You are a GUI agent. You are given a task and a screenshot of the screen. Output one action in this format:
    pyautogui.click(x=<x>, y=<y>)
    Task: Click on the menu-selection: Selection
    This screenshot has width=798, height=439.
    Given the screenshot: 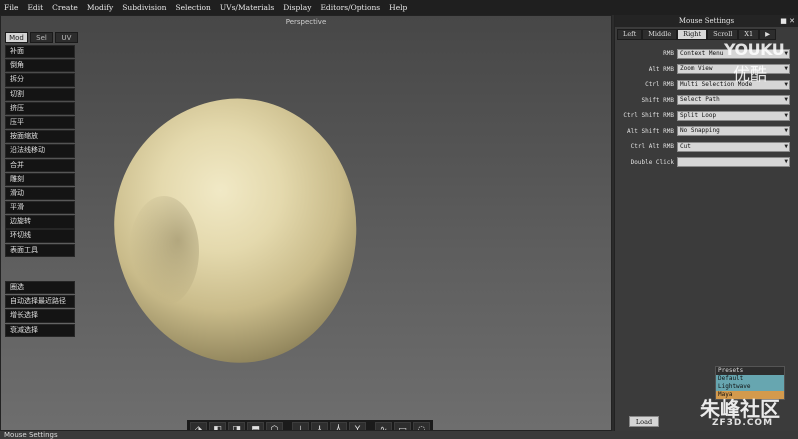 What is the action you would take?
    pyautogui.click(x=192, y=7)
    